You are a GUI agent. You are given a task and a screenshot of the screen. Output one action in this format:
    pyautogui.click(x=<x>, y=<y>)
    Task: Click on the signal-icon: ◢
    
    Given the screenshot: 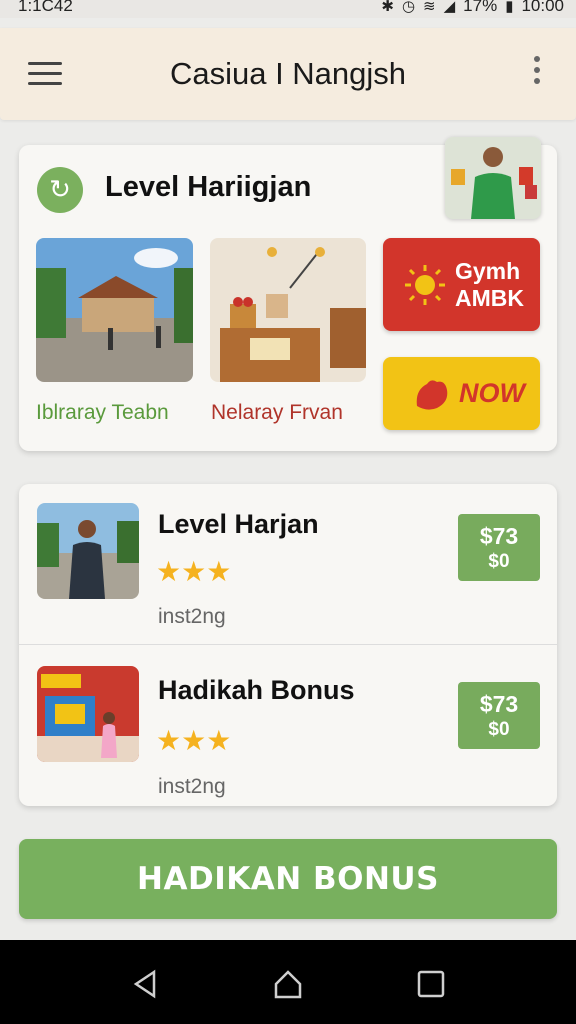 What is the action you would take?
    pyautogui.click(x=449, y=7)
    